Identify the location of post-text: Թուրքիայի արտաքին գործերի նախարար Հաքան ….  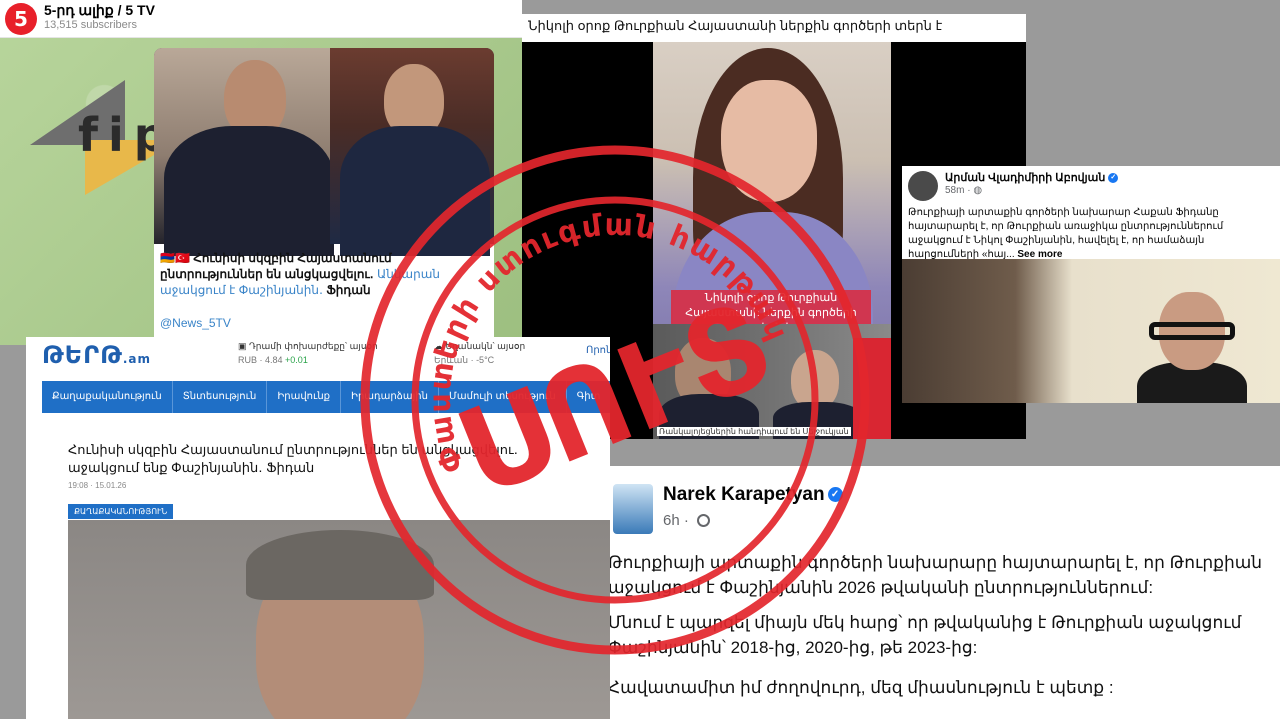
(1066, 233).